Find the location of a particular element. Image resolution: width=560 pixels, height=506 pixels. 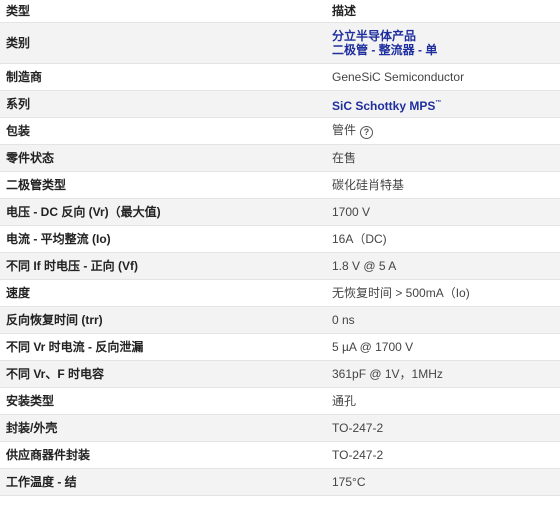

table-row-package: 包装 管件? is located at coordinates (280, 131).